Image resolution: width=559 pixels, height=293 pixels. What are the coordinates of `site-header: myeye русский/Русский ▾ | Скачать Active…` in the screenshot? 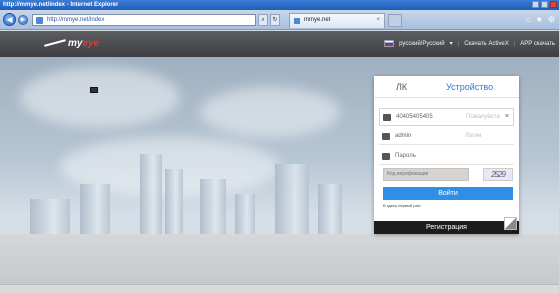 It's located at (279, 44).